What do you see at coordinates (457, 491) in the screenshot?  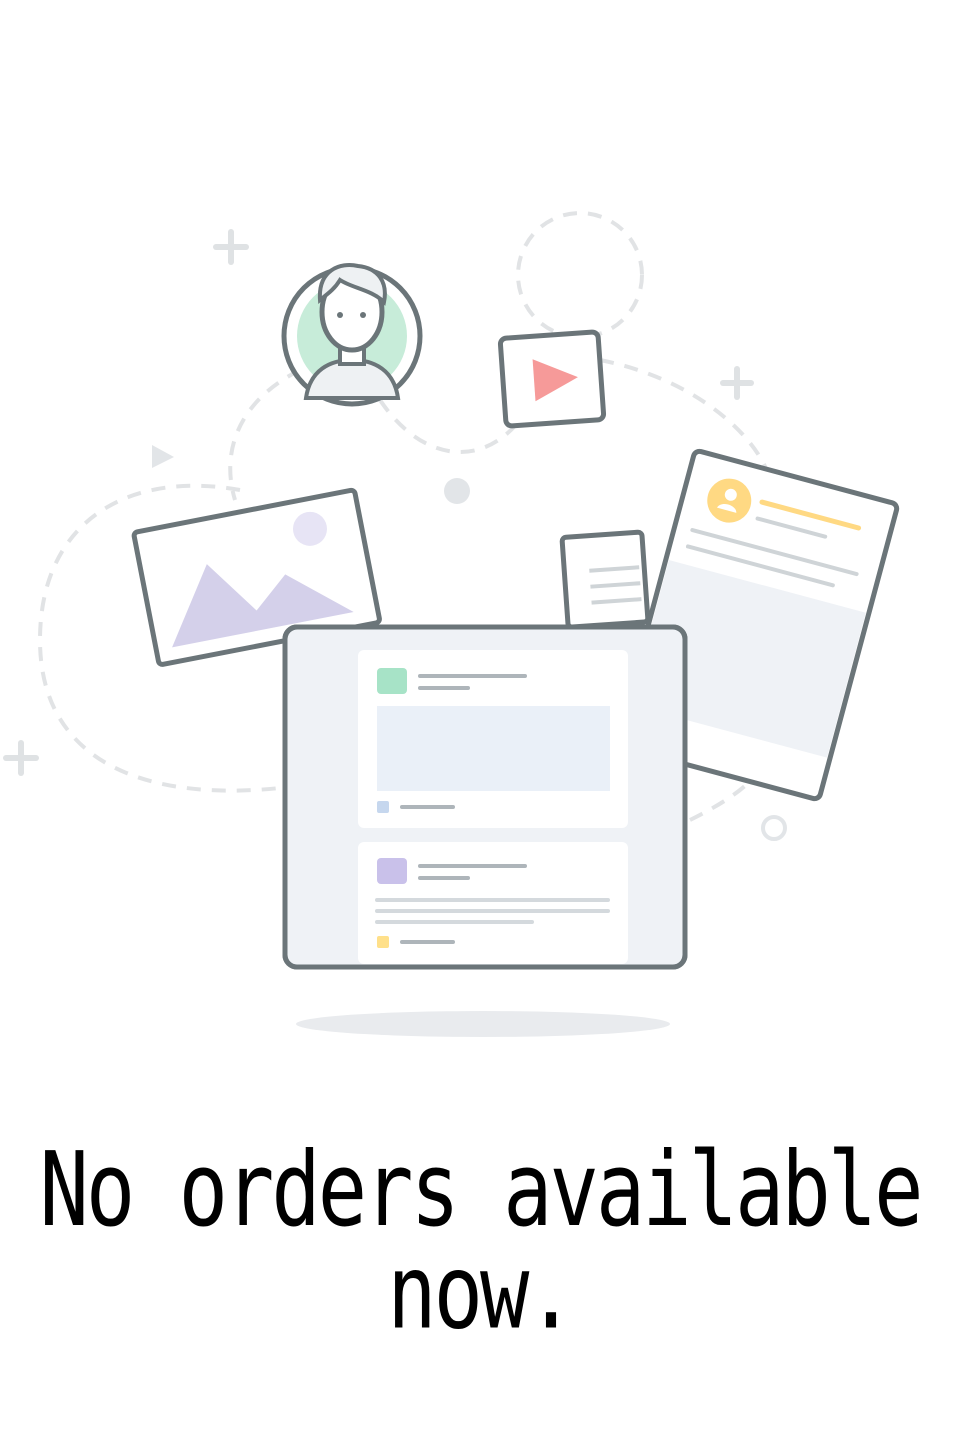 I see `dot-decoration` at bounding box center [457, 491].